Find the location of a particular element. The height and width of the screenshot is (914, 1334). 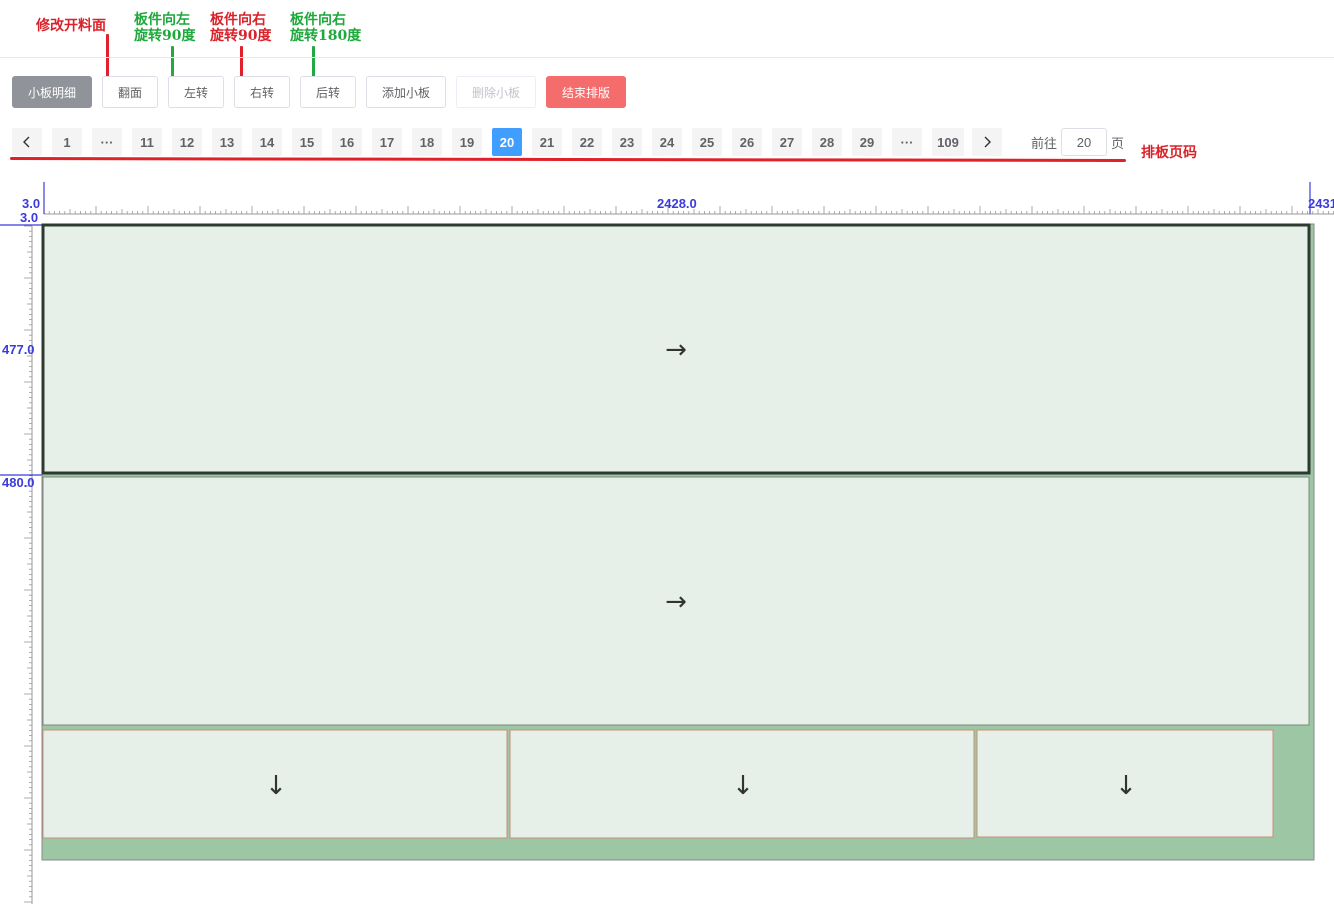

page-button: 109 is located at coordinates (948, 142).